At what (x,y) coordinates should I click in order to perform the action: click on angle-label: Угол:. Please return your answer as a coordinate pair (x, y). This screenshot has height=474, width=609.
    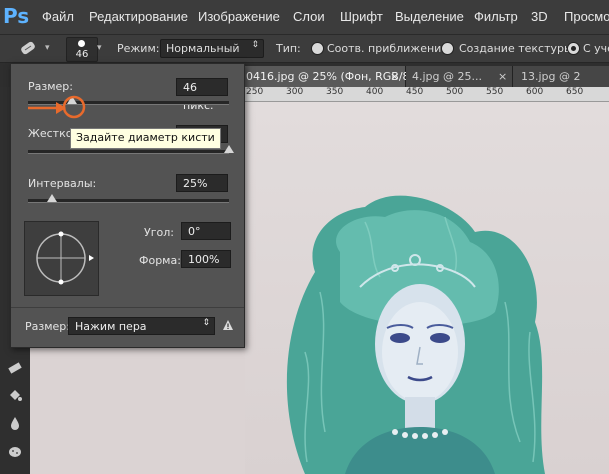
    Looking at the image, I should click on (159, 232).